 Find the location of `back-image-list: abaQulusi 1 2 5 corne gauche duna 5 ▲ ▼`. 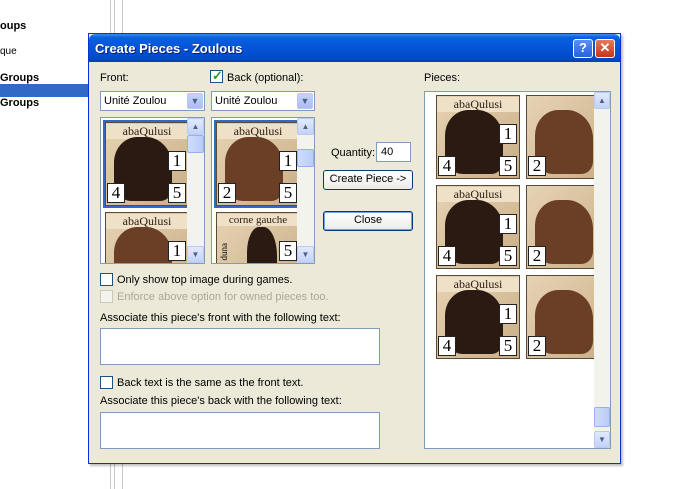

back-image-list: abaQulusi 1 2 5 corne gauche duna 5 ▲ ▼ is located at coordinates (263, 190).